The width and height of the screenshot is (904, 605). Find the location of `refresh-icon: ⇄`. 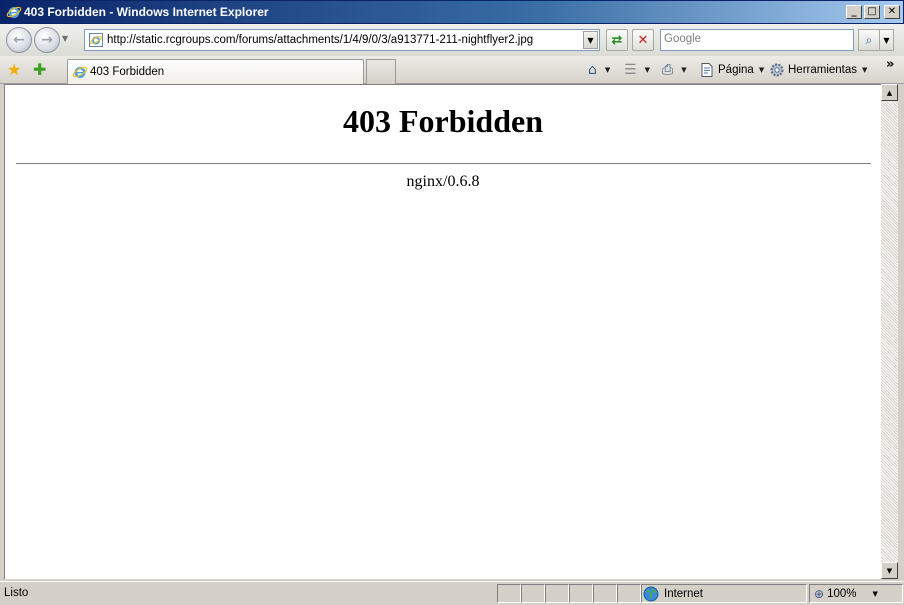

refresh-icon: ⇄ is located at coordinates (617, 40).